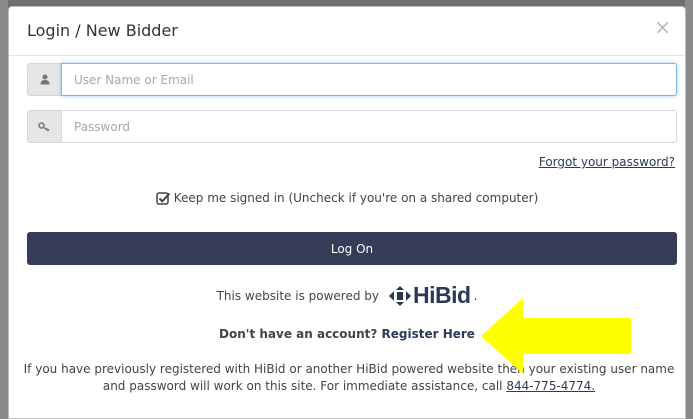  I want to click on page-background-right, so click(689, 209).